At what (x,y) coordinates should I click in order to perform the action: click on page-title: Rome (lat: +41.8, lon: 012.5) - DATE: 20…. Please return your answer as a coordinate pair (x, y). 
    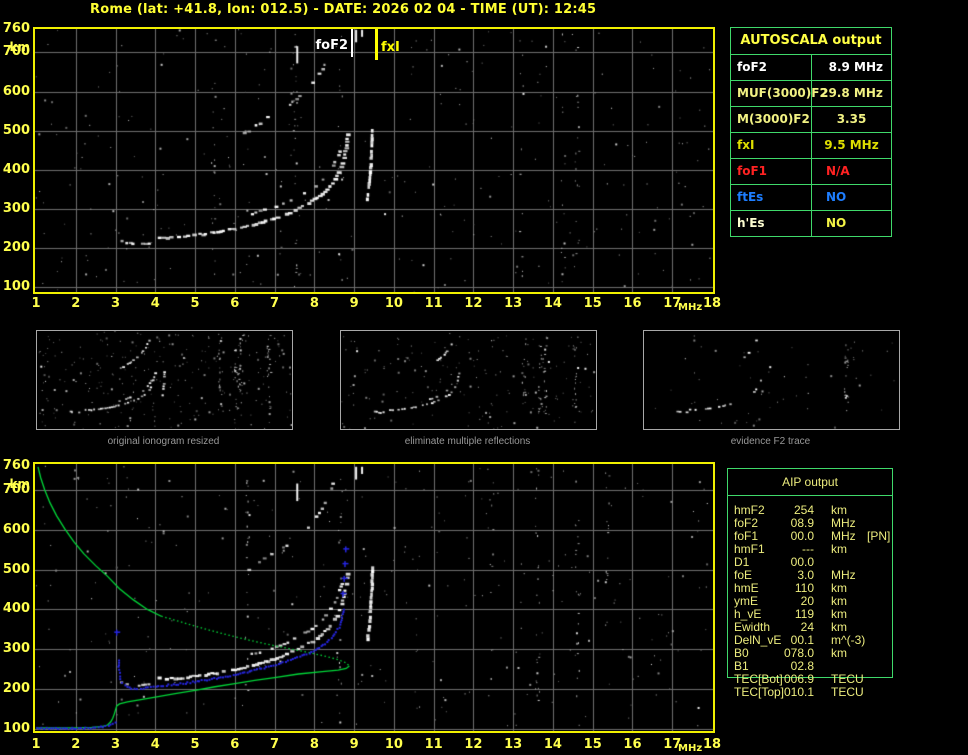
    Looking at the image, I should click on (343, 9).